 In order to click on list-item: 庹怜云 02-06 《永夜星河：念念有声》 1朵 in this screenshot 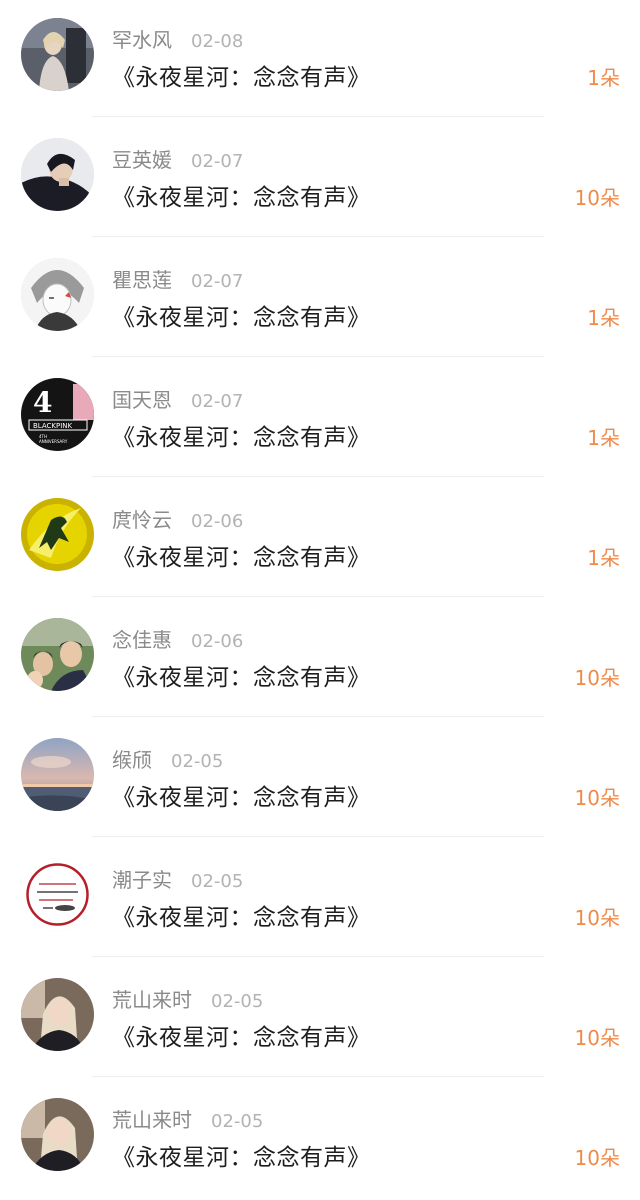, I will do `click(320, 540)`.